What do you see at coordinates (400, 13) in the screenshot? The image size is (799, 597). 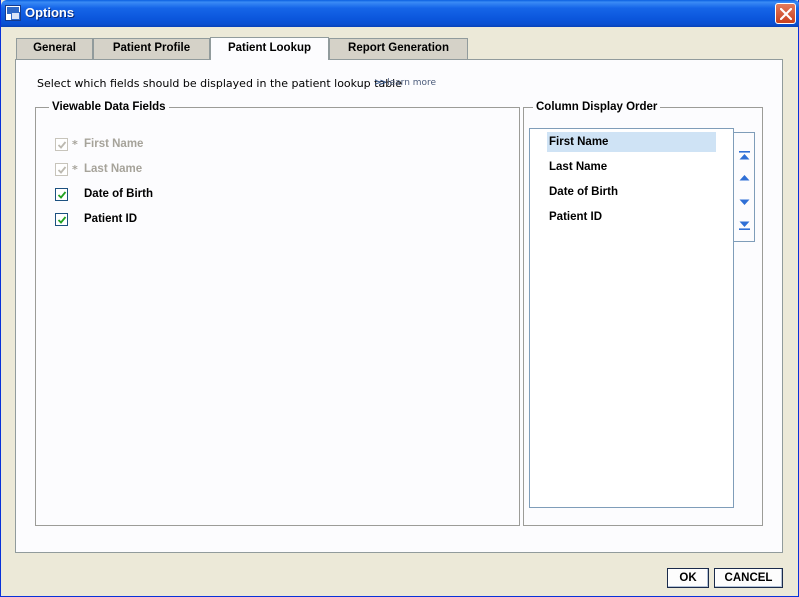 I see `title-bar: Options` at bounding box center [400, 13].